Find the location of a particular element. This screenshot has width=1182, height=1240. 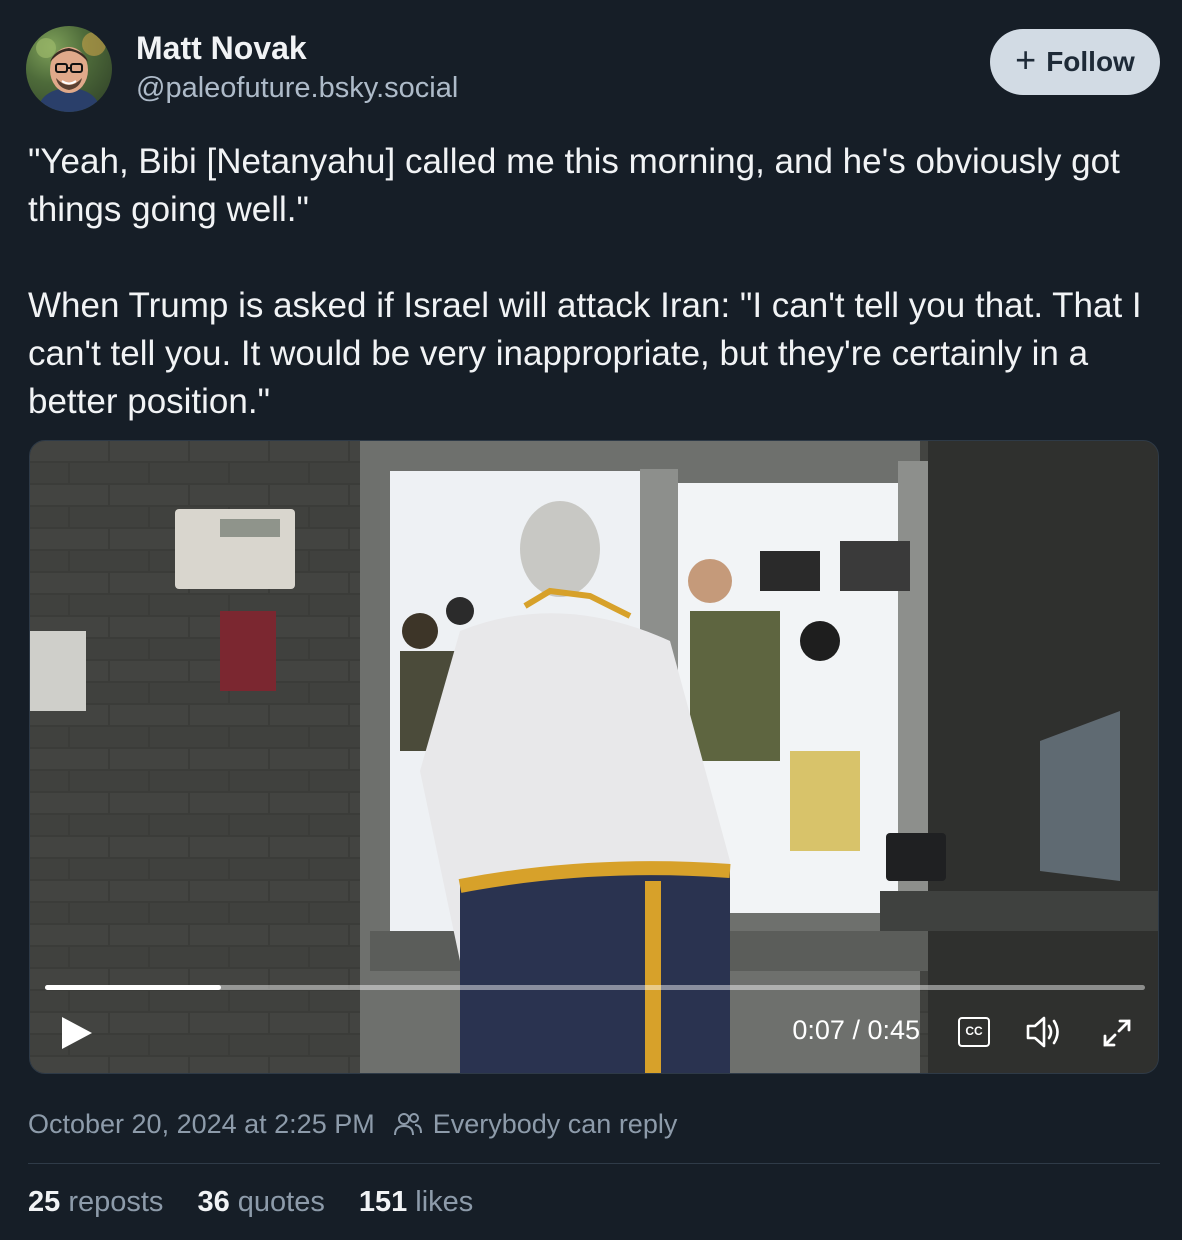

quotes-count: 36 is located at coordinates (213, 1202).